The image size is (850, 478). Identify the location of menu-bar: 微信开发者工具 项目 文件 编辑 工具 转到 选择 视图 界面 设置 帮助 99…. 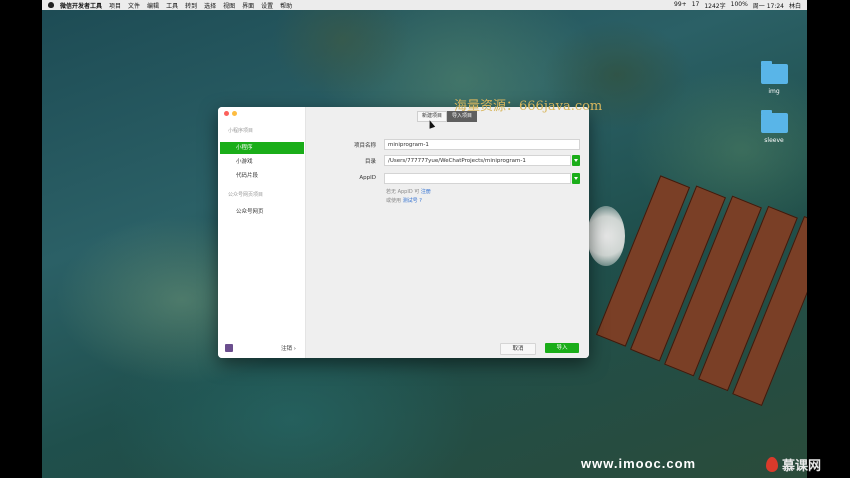
(424, 5).